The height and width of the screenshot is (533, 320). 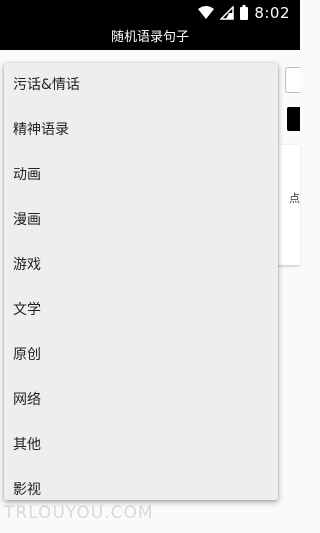 What do you see at coordinates (206, 12) in the screenshot?
I see `wifi-icon` at bounding box center [206, 12].